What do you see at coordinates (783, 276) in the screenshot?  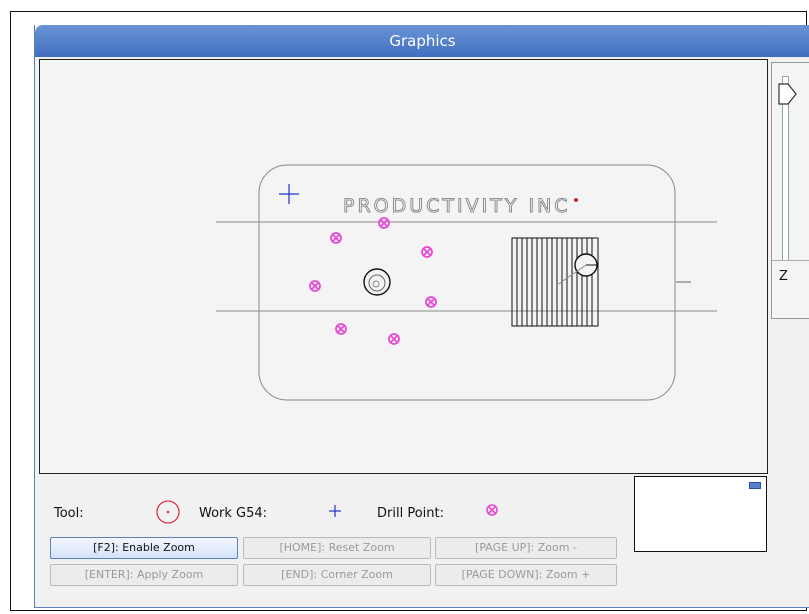 I see `z-axis-label: Z` at bounding box center [783, 276].